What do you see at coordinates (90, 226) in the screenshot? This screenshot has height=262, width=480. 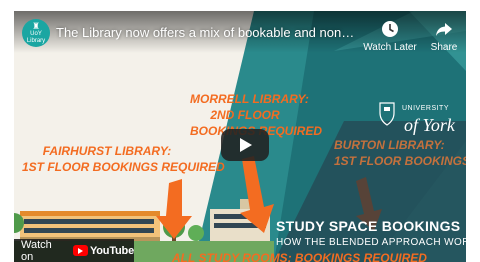 I see `fairhurst-building` at bounding box center [90, 226].